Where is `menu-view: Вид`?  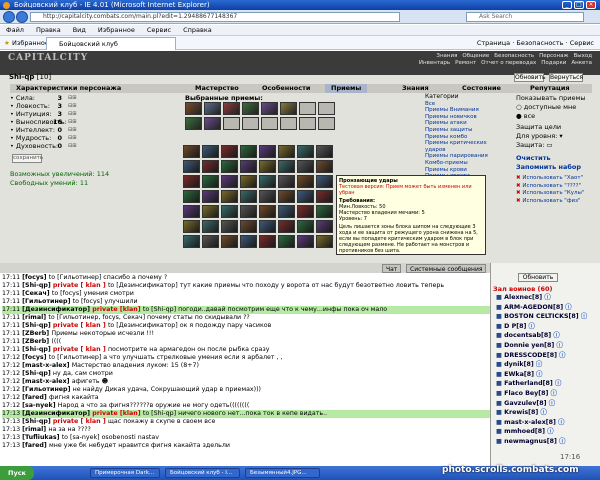
menu-view: Вид is located at coordinates (79, 30).